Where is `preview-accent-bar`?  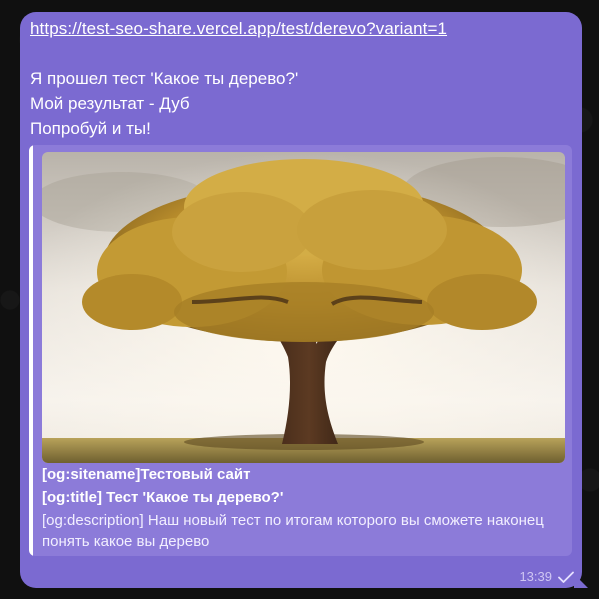 preview-accent-bar is located at coordinates (31, 350).